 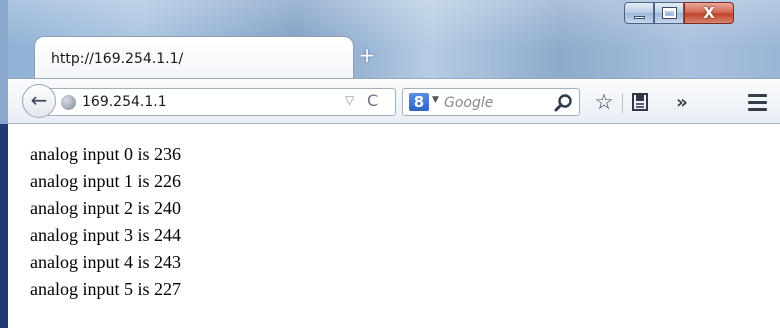 I want to click on close-icon: X, so click(x=709, y=13).